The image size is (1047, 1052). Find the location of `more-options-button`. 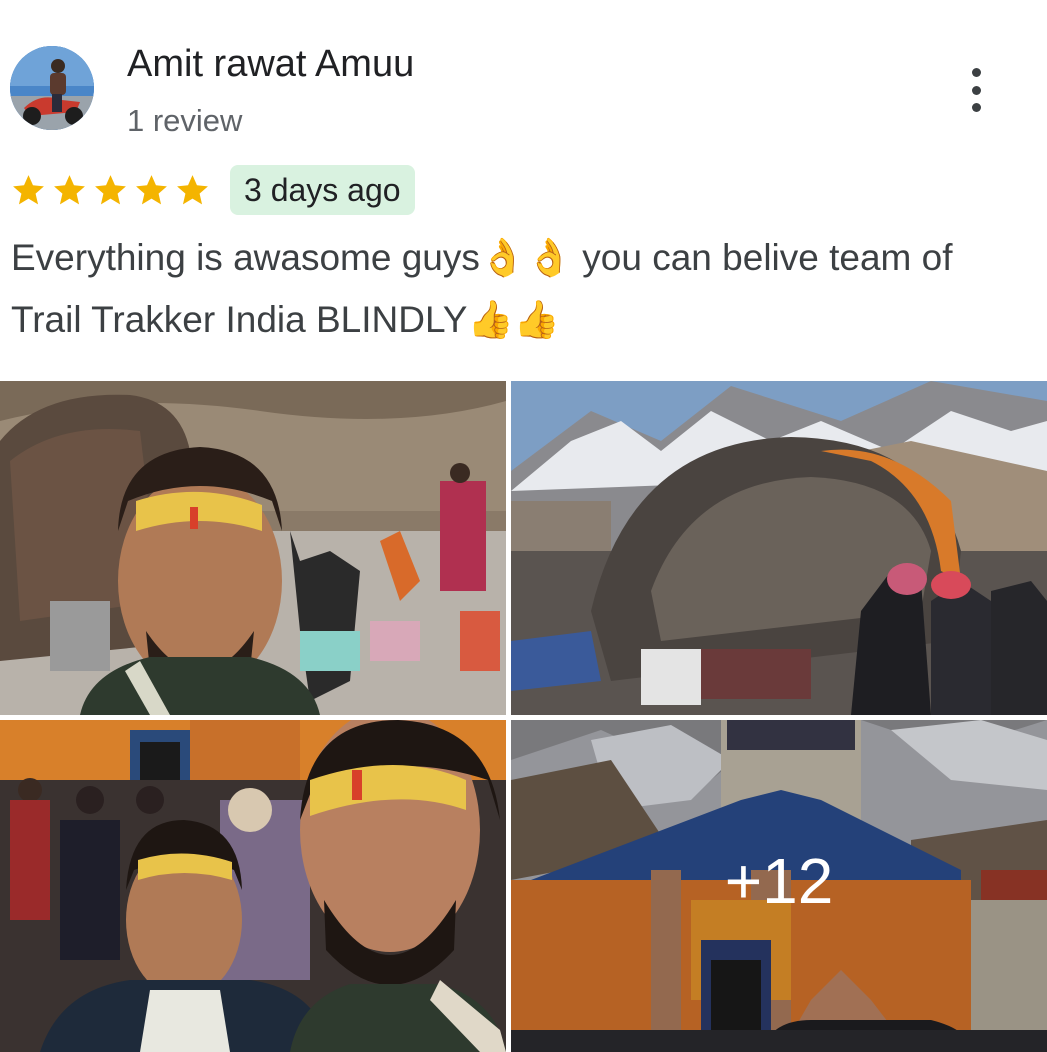

more-options-button is located at coordinates (976, 90).